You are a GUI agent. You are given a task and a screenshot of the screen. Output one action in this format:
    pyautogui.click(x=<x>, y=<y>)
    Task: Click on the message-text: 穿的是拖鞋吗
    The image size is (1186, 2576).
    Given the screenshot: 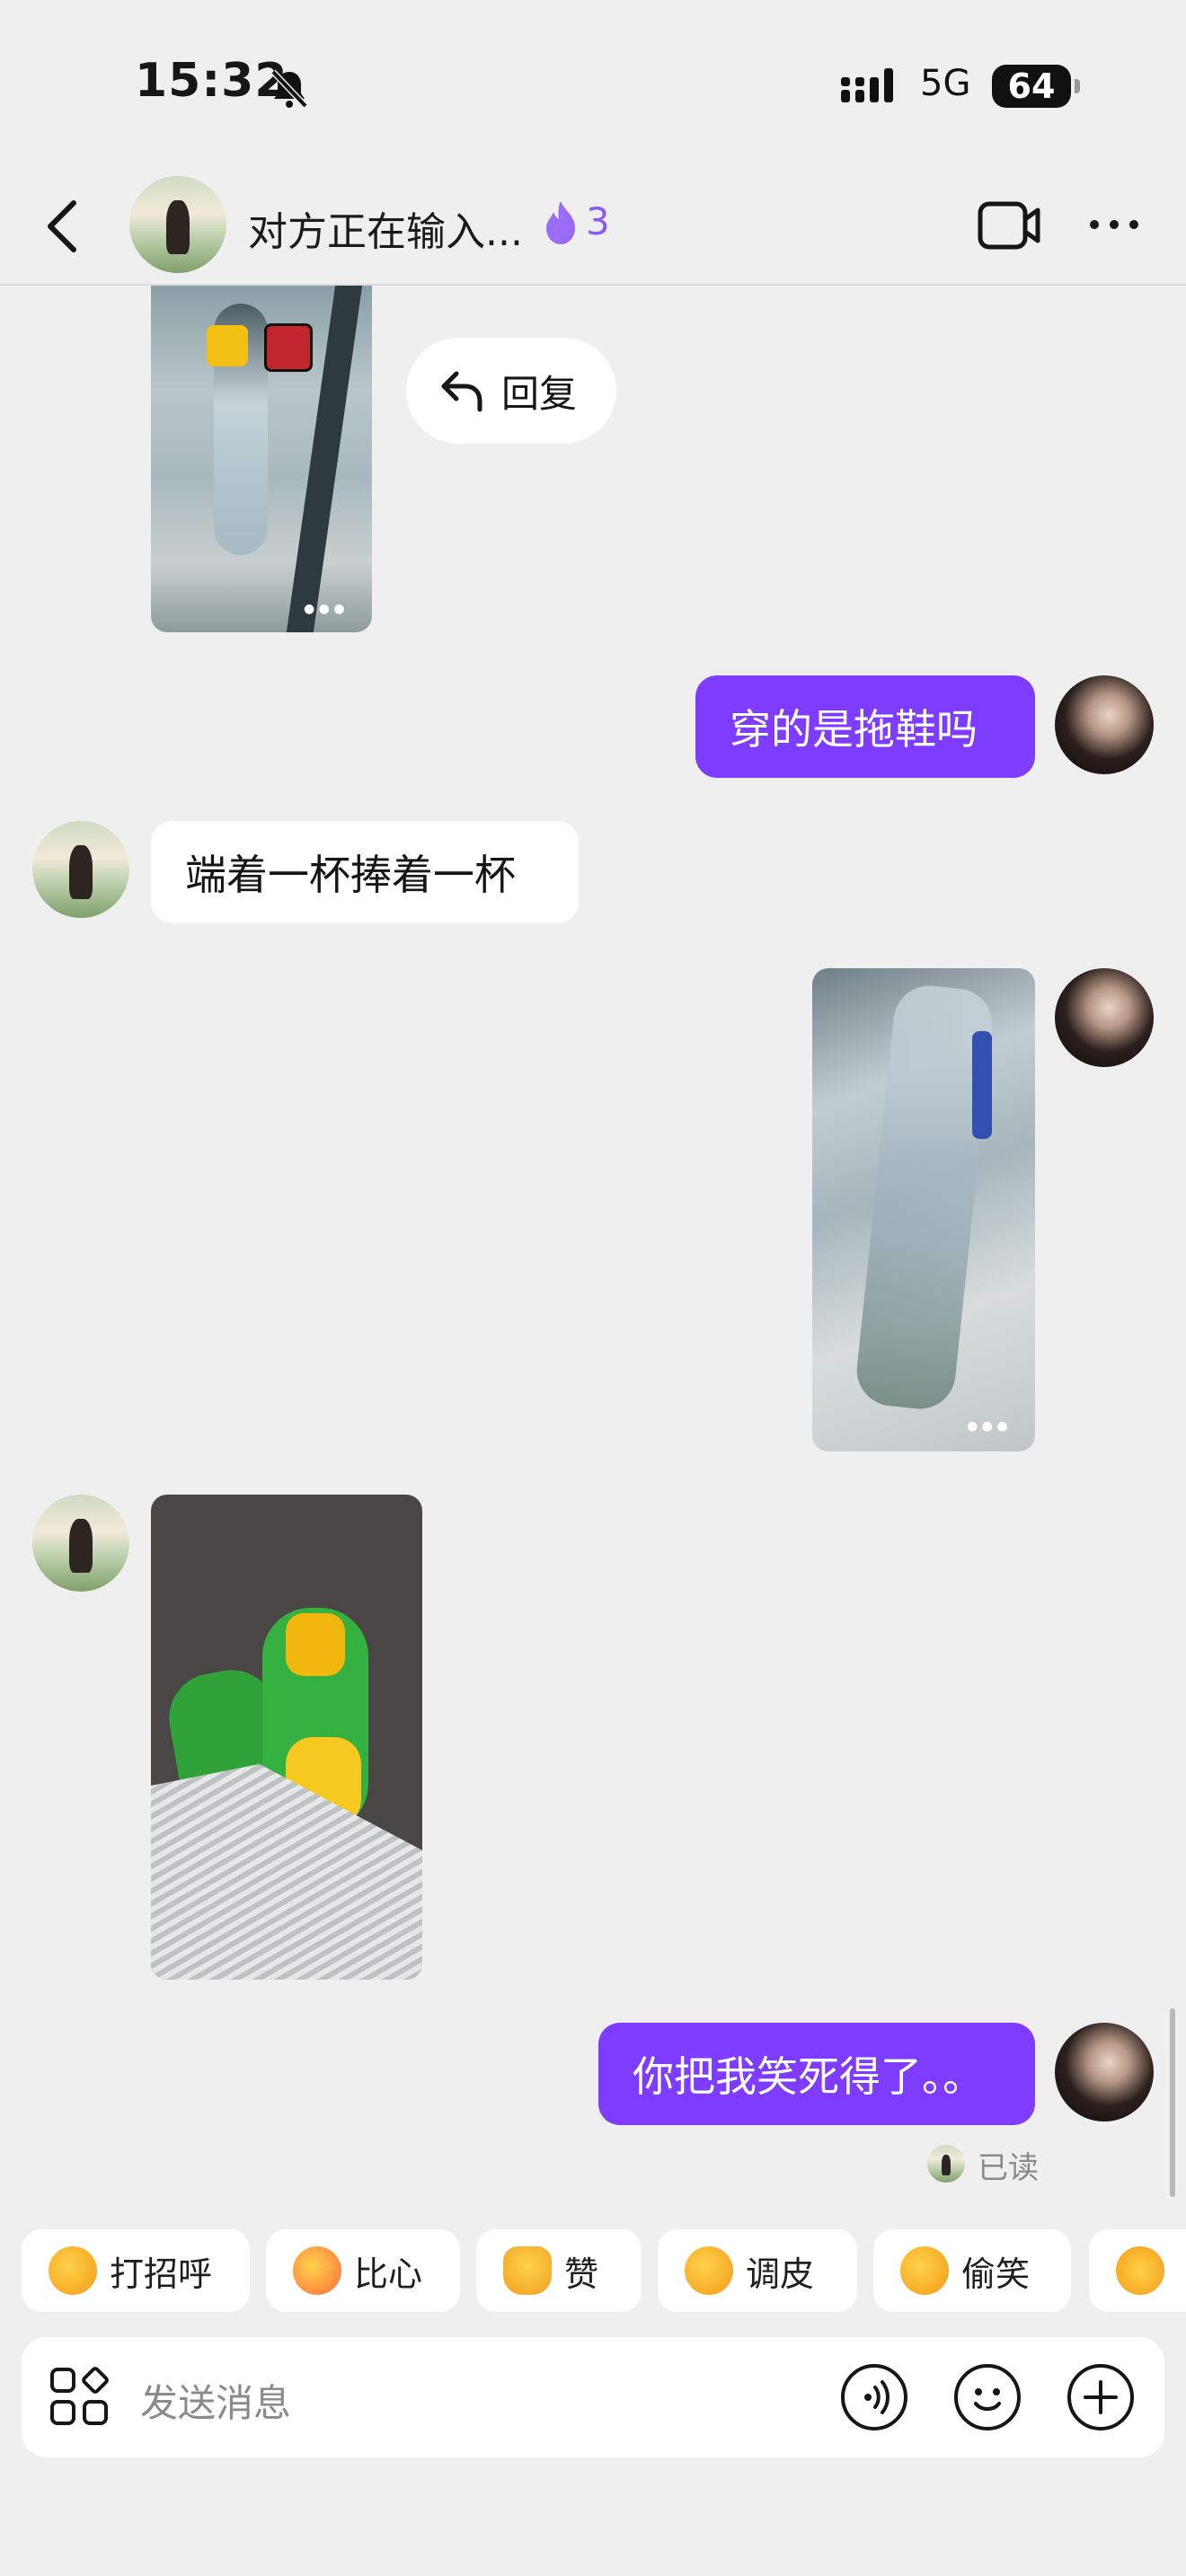 What is the action you would take?
    pyautogui.click(x=854, y=729)
    